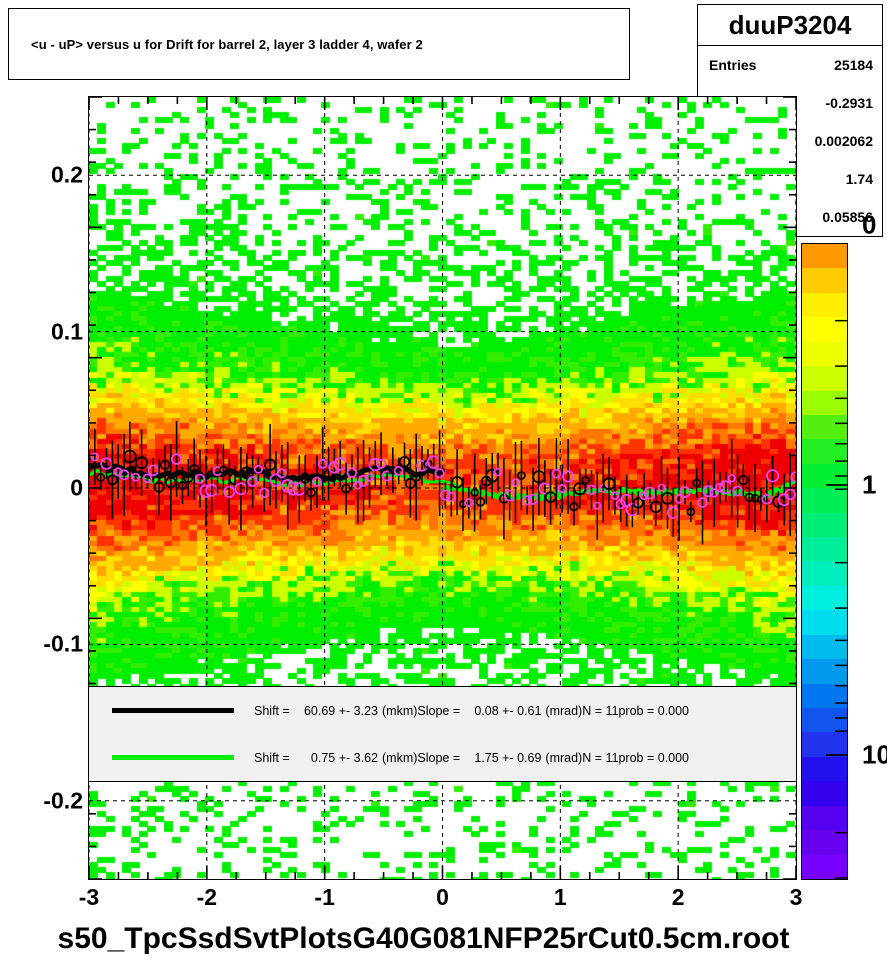  What do you see at coordinates (508, 757) in the screenshot?
I see `legend-slope-value: 1.75 +- 0.69` at bounding box center [508, 757].